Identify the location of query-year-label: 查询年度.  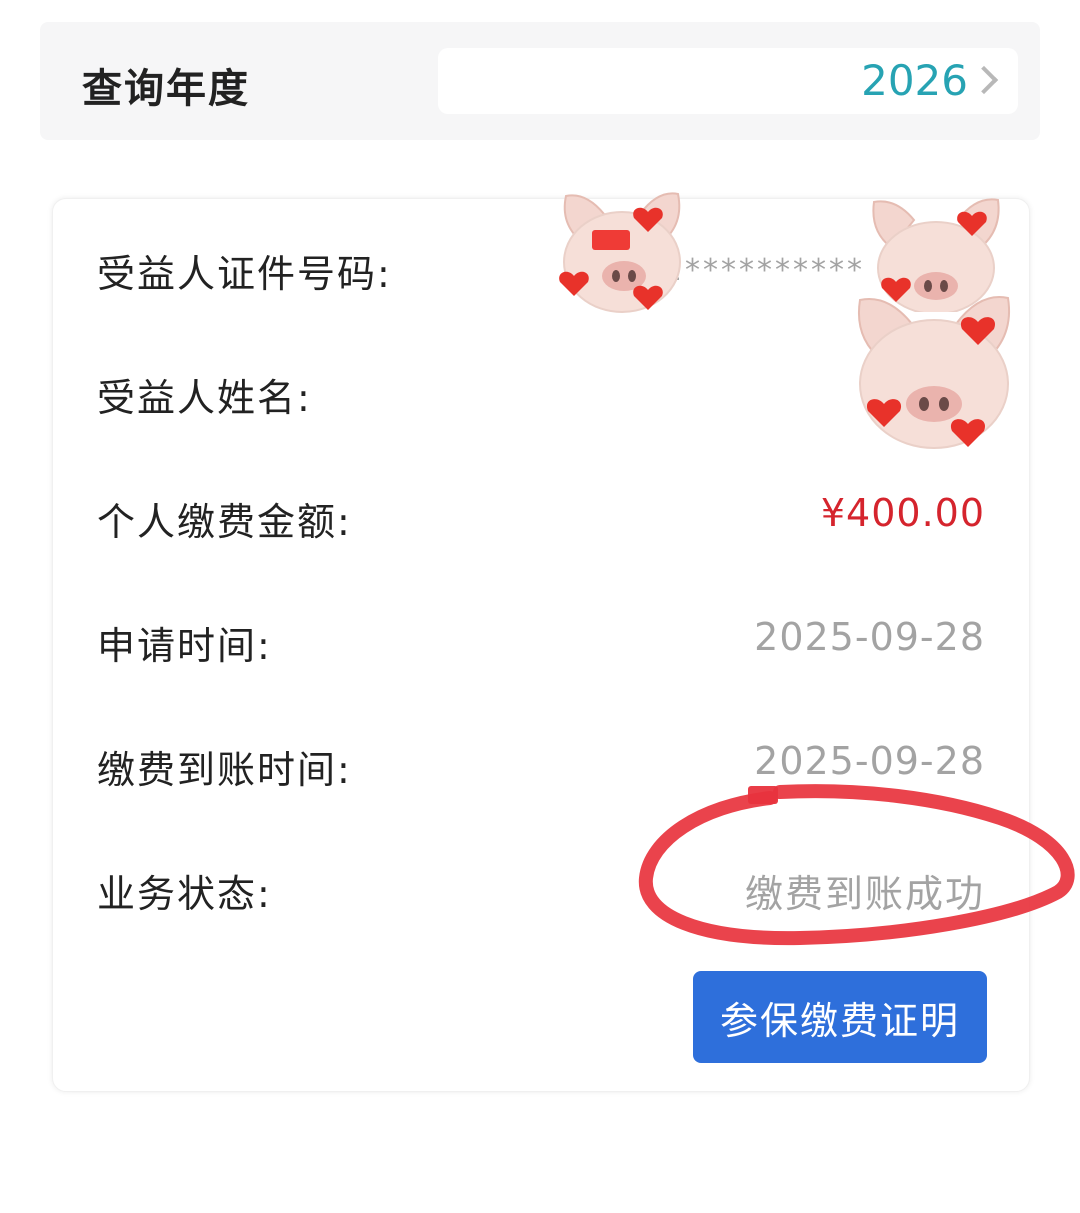
(166, 89).